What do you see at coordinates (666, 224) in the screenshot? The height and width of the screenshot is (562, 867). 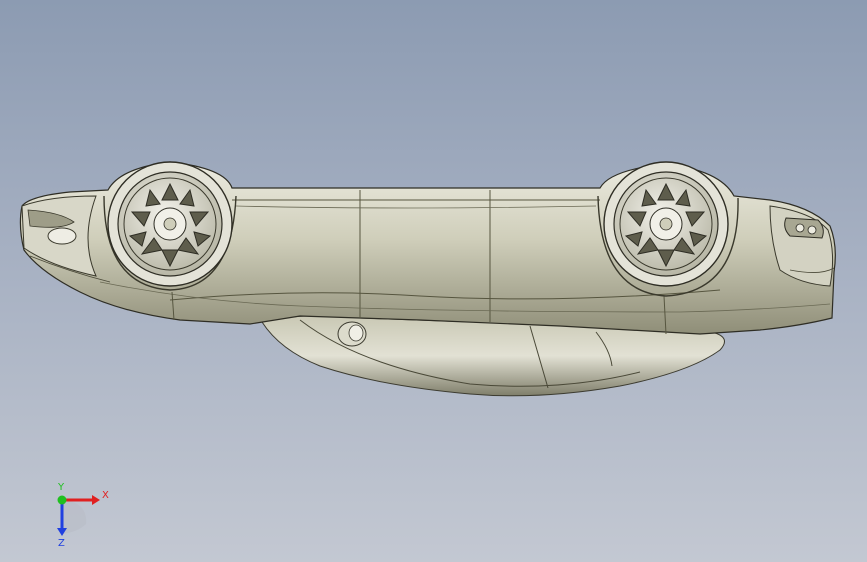 I see `wheel-rear` at bounding box center [666, 224].